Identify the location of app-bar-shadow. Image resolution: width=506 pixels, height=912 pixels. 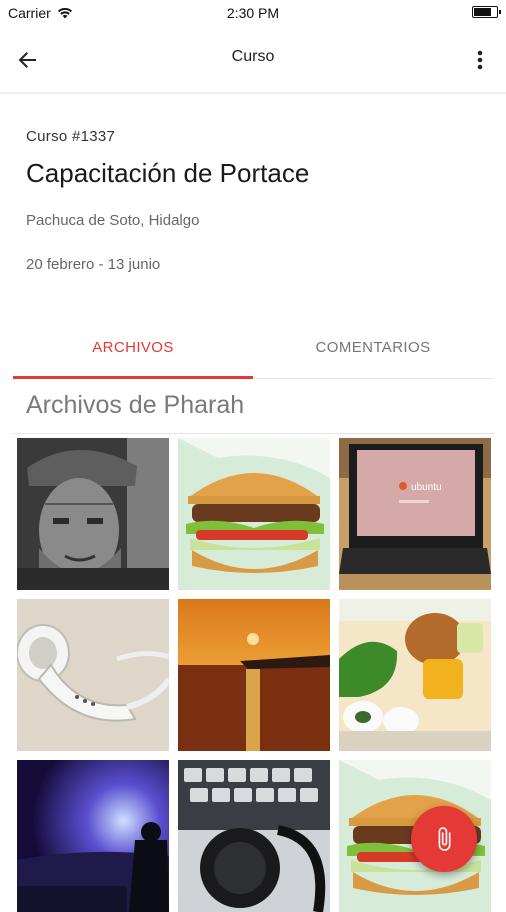
(253, 93).